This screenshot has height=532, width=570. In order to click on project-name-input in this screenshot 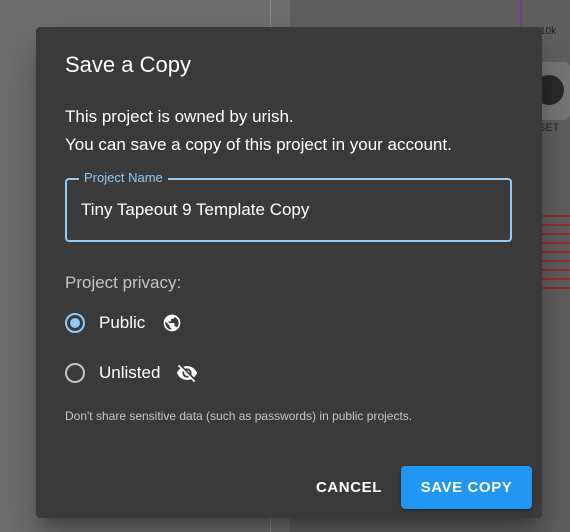, I will do `click(286, 210)`.